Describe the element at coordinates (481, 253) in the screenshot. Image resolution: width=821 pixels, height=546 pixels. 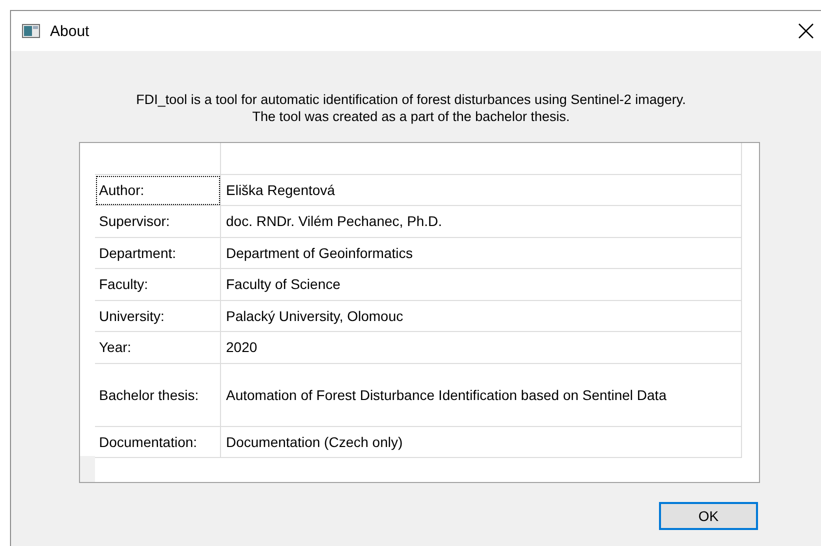
I see `value-cell: Department of Geoinformatics` at that location.